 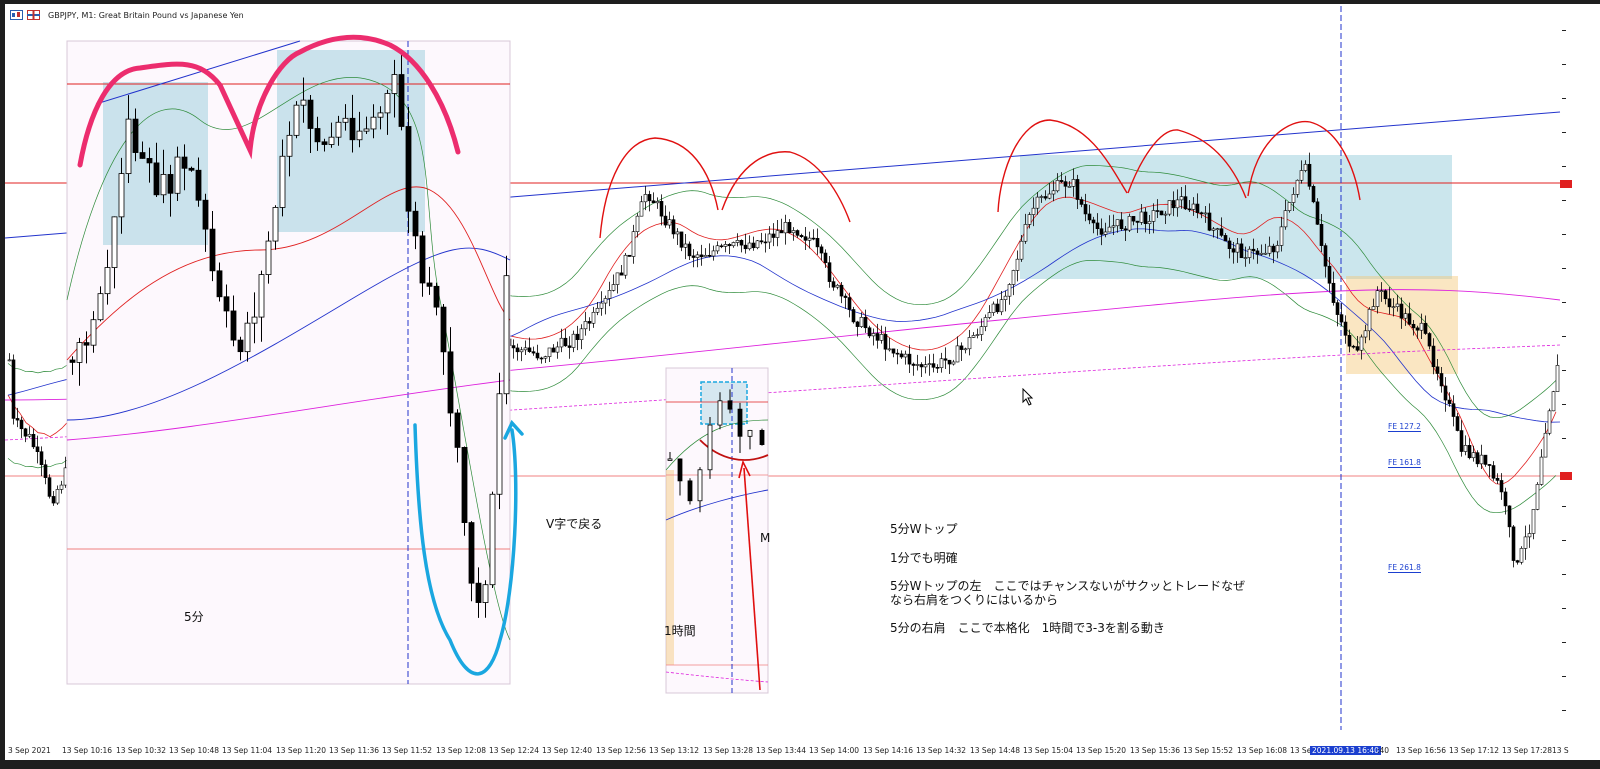 What do you see at coordinates (16, 15) in the screenshot?
I see `chart-window-icon` at bounding box center [16, 15].